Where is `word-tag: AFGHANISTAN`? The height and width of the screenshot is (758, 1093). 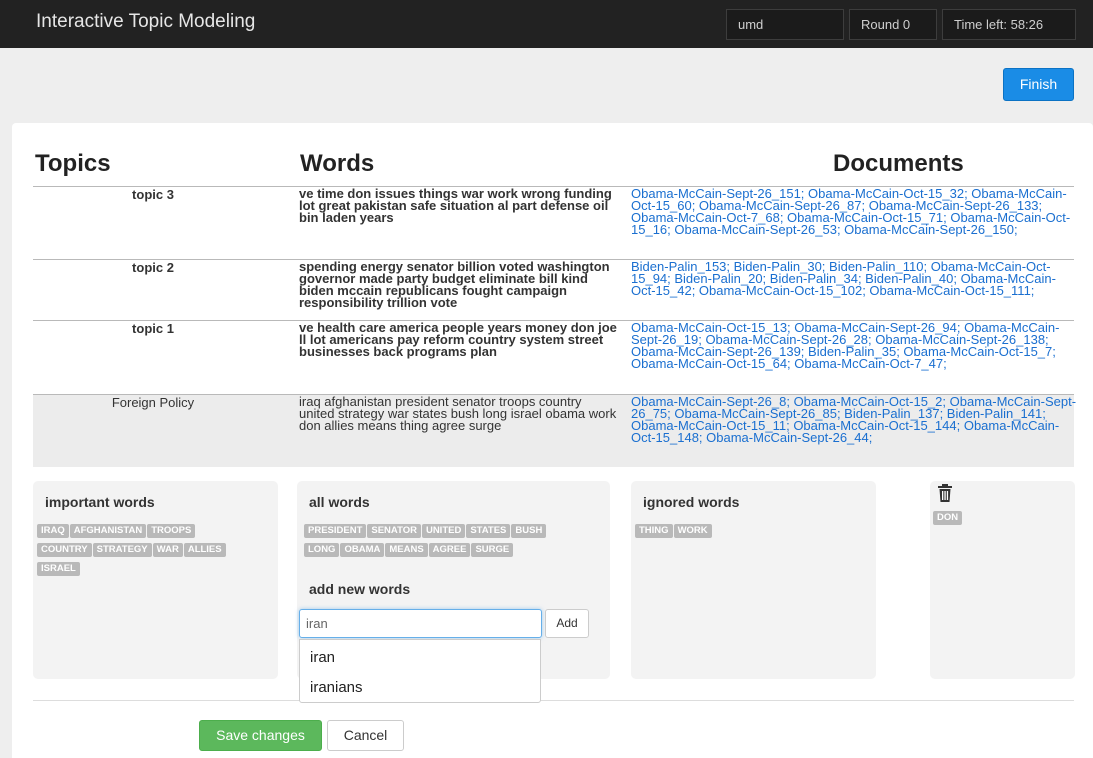
word-tag: AFGHANISTAN is located at coordinates (108, 531).